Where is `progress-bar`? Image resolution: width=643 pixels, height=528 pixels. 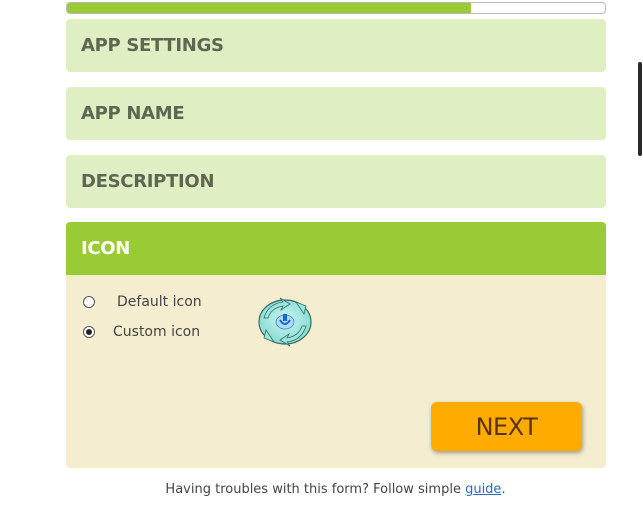 progress-bar is located at coordinates (336, 8).